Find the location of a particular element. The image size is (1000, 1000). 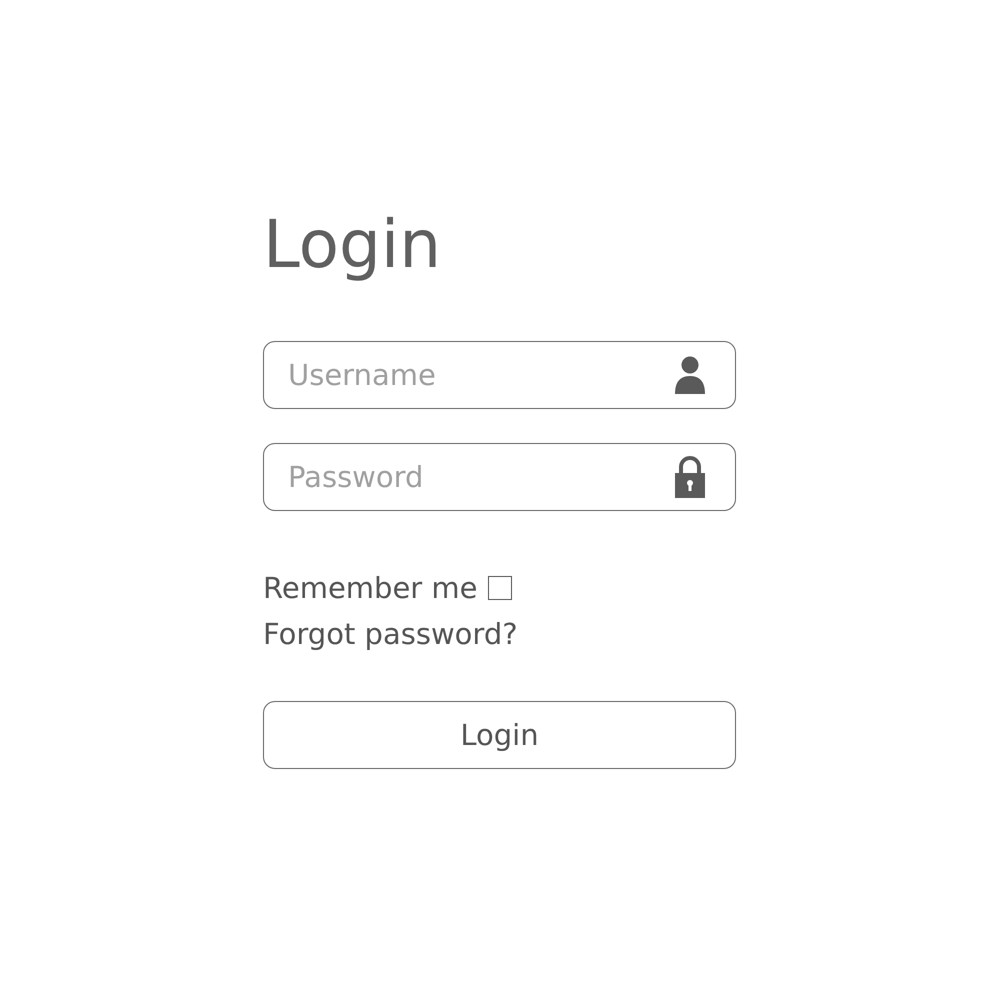

login-button: Login is located at coordinates (499, 735).